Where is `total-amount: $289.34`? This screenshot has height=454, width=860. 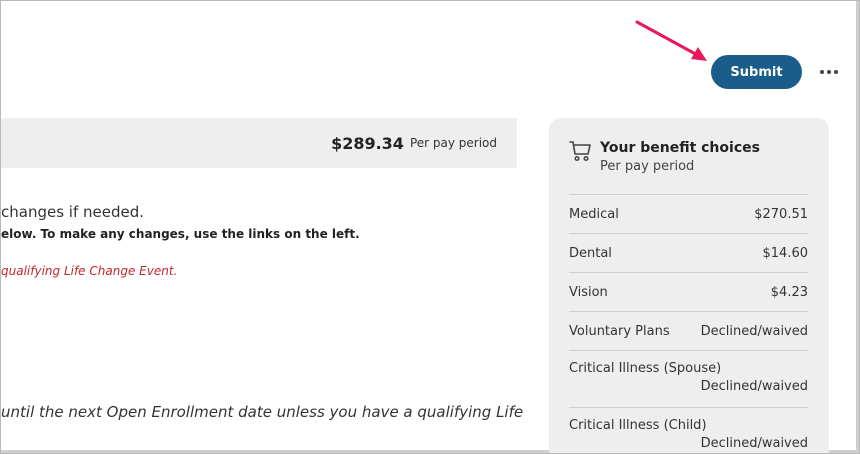
total-amount: $289.34 is located at coordinates (367, 143).